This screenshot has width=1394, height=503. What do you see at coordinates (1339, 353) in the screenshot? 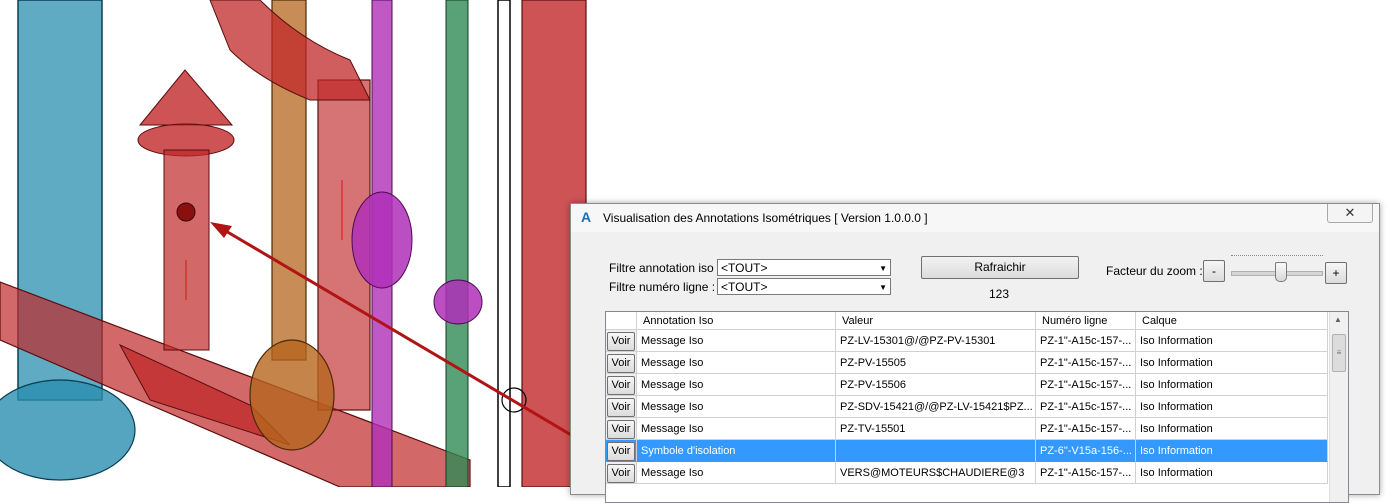
I see `scrollbar-thumb: ≡` at bounding box center [1339, 353].